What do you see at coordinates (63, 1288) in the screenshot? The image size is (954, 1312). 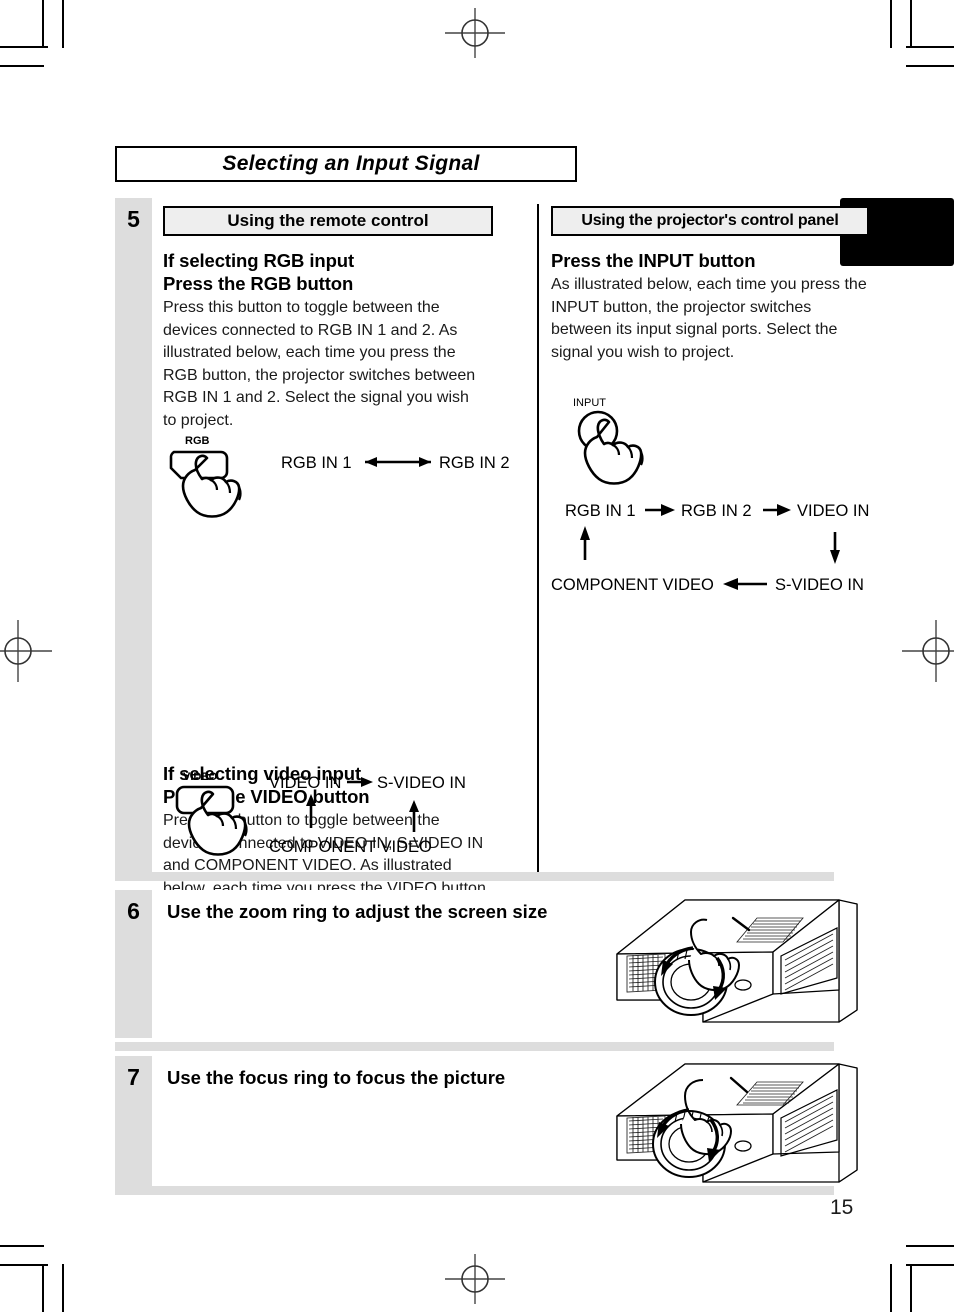 I see `crop-mark-bottom-left-vertical` at bounding box center [63, 1288].